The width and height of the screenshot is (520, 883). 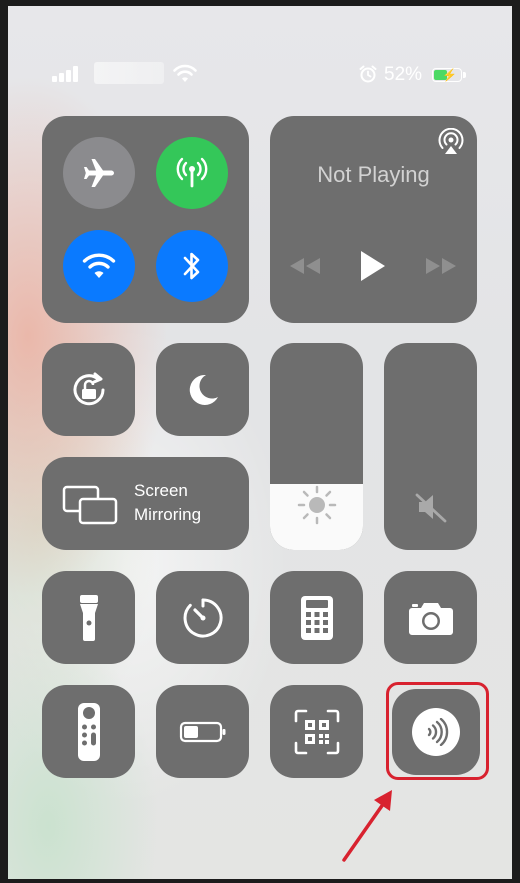 I want to click on airplane-mode-button, so click(x=99, y=173).